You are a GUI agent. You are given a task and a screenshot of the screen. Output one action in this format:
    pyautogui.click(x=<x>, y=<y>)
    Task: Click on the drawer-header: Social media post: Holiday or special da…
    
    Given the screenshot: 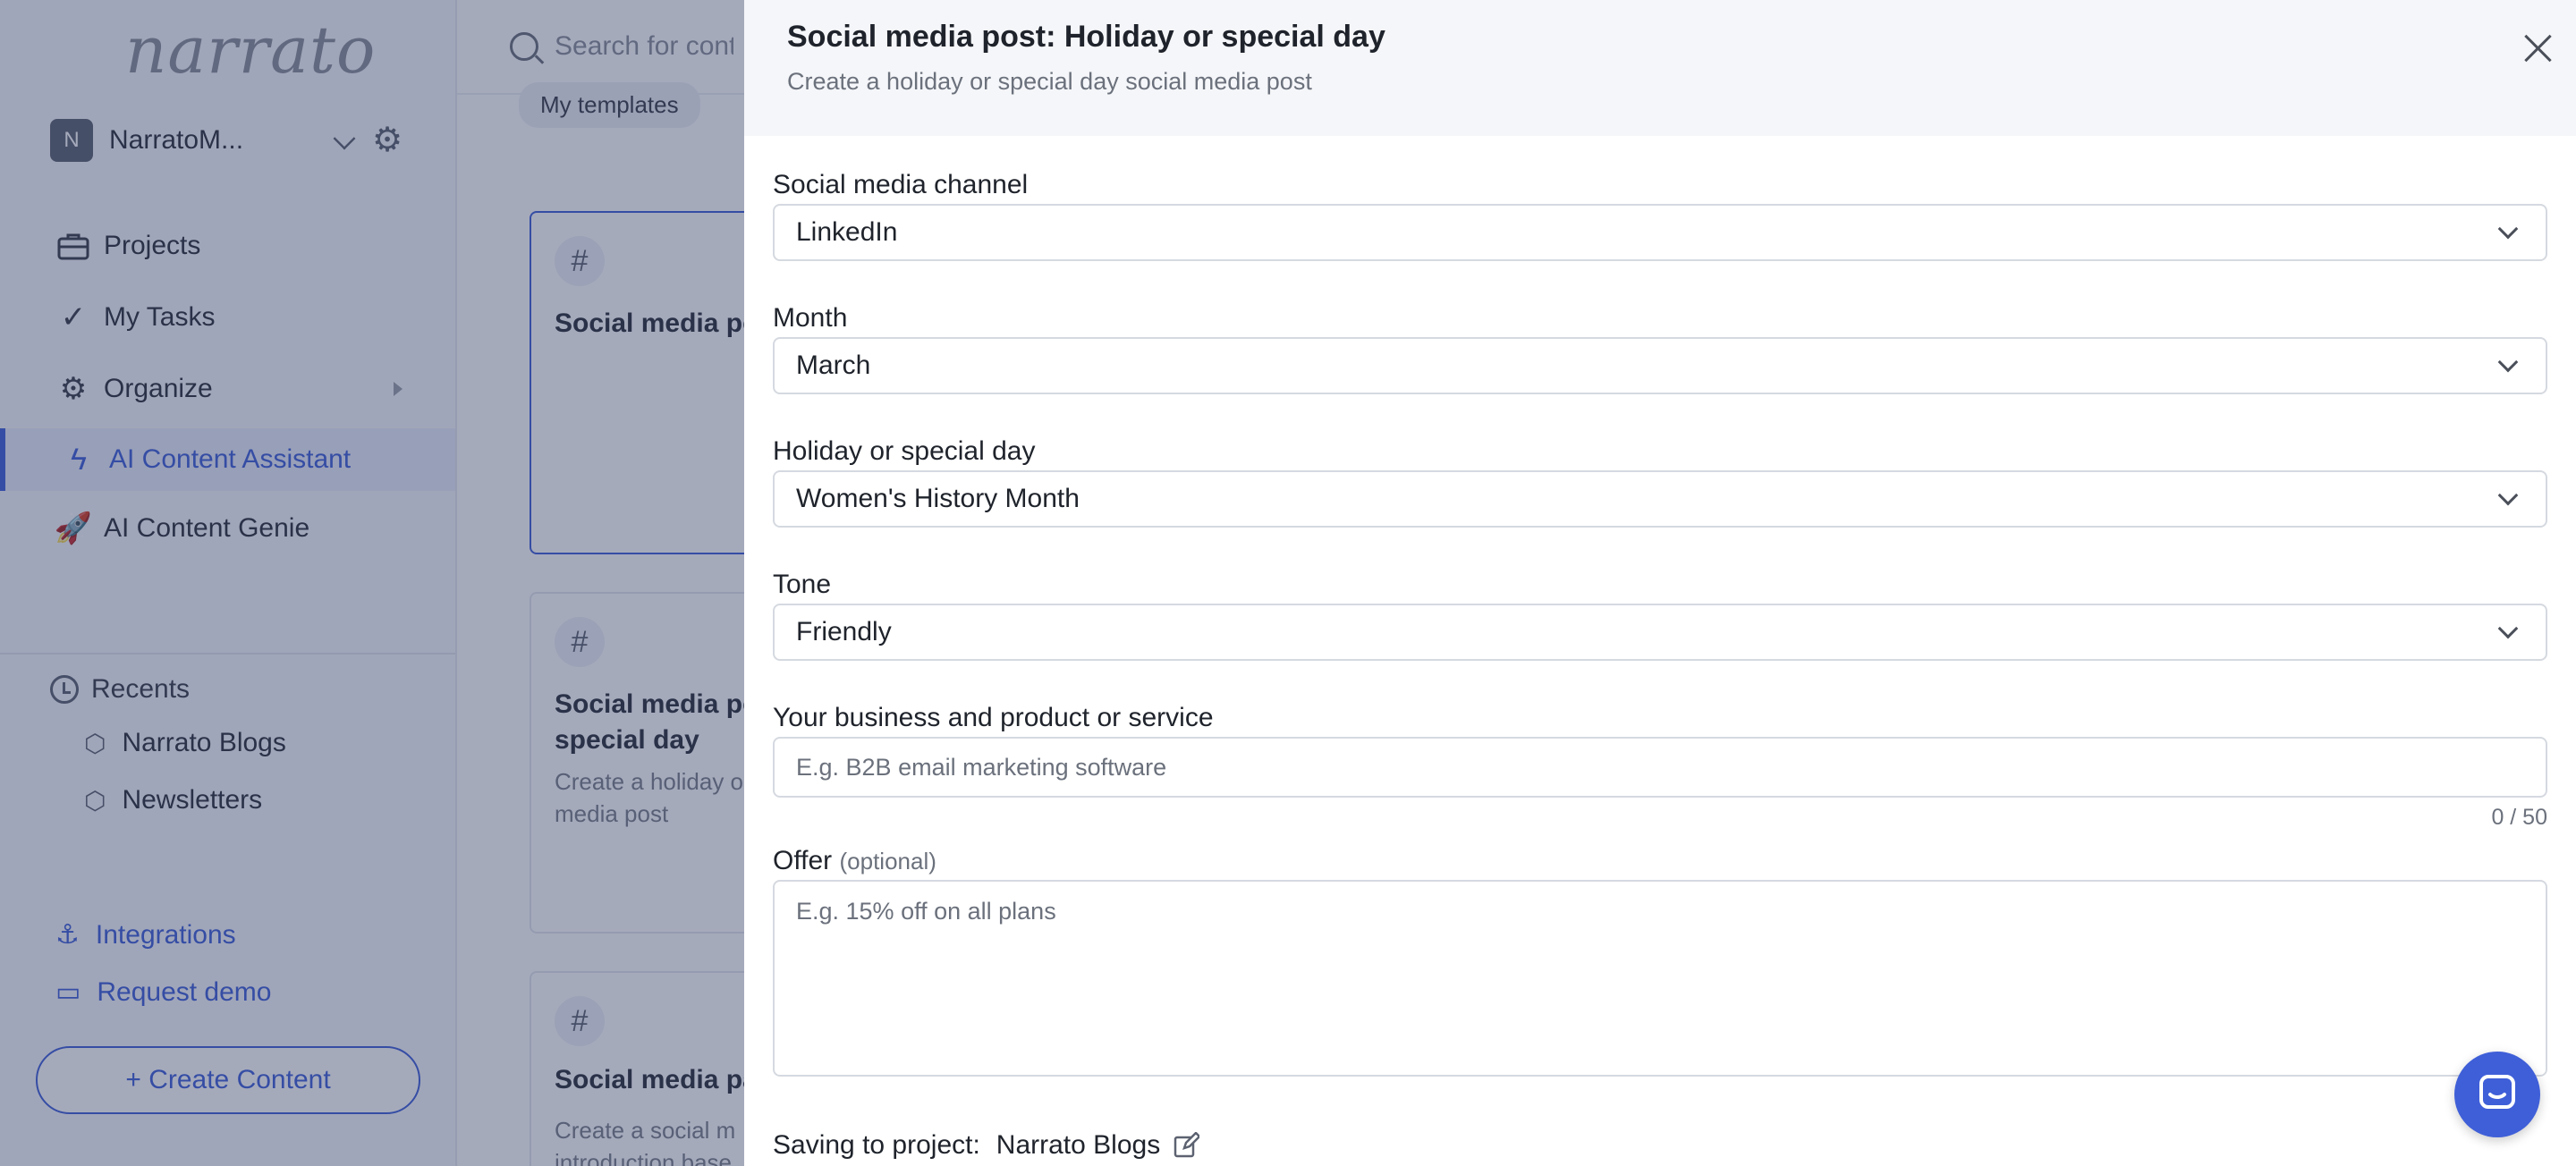 What is the action you would take?
    pyautogui.click(x=1660, y=68)
    